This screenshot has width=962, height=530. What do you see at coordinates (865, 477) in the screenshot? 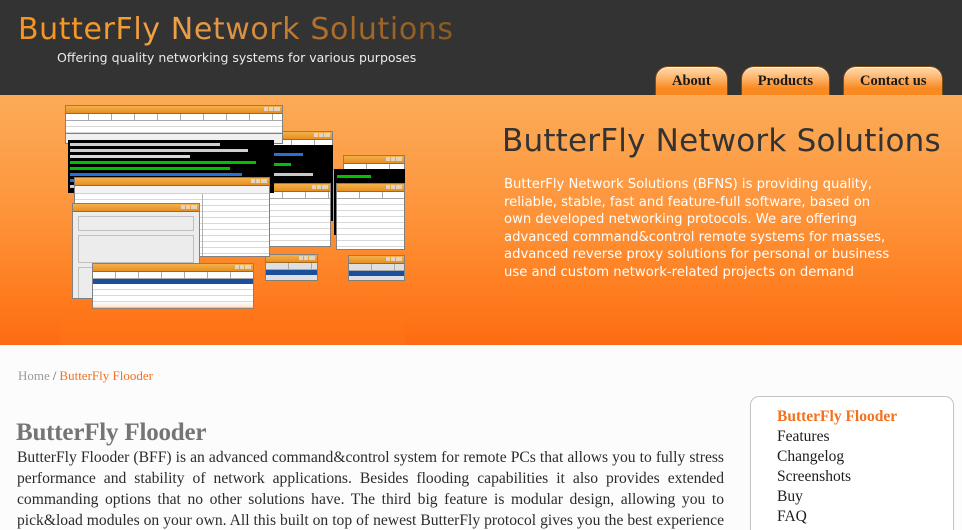
I see `sidebar-item-screenshots: Screenshots` at bounding box center [865, 477].